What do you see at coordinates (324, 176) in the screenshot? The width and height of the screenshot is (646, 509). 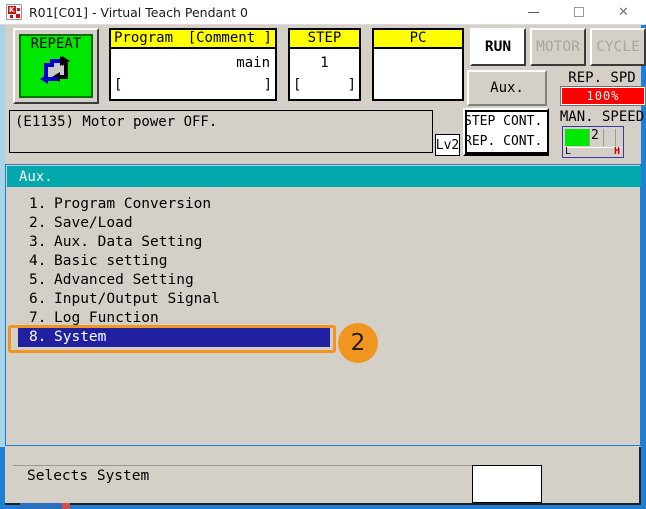 I see `tab-aux: Aux.` at bounding box center [324, 176].